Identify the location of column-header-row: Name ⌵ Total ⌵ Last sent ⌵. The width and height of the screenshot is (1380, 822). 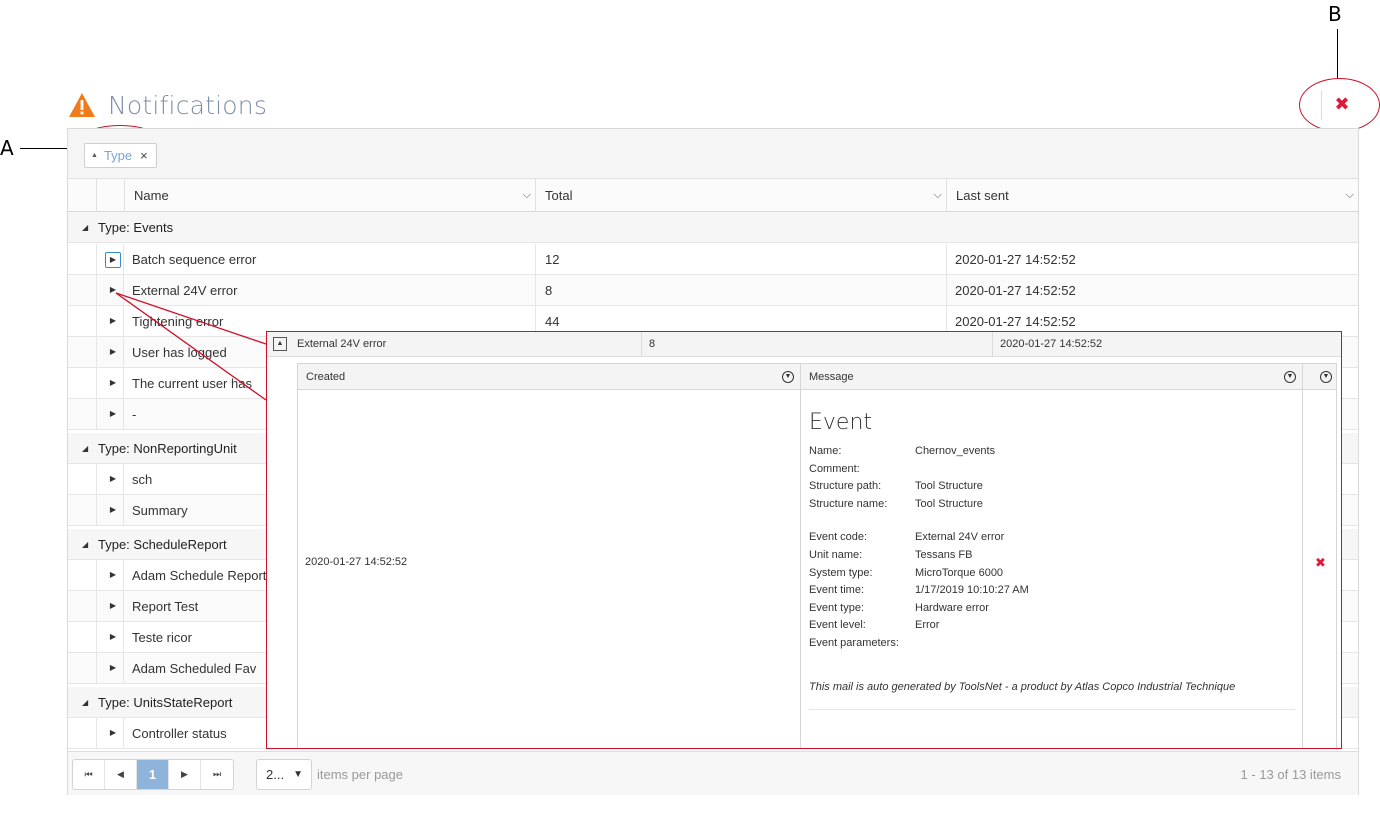
(713, 195).